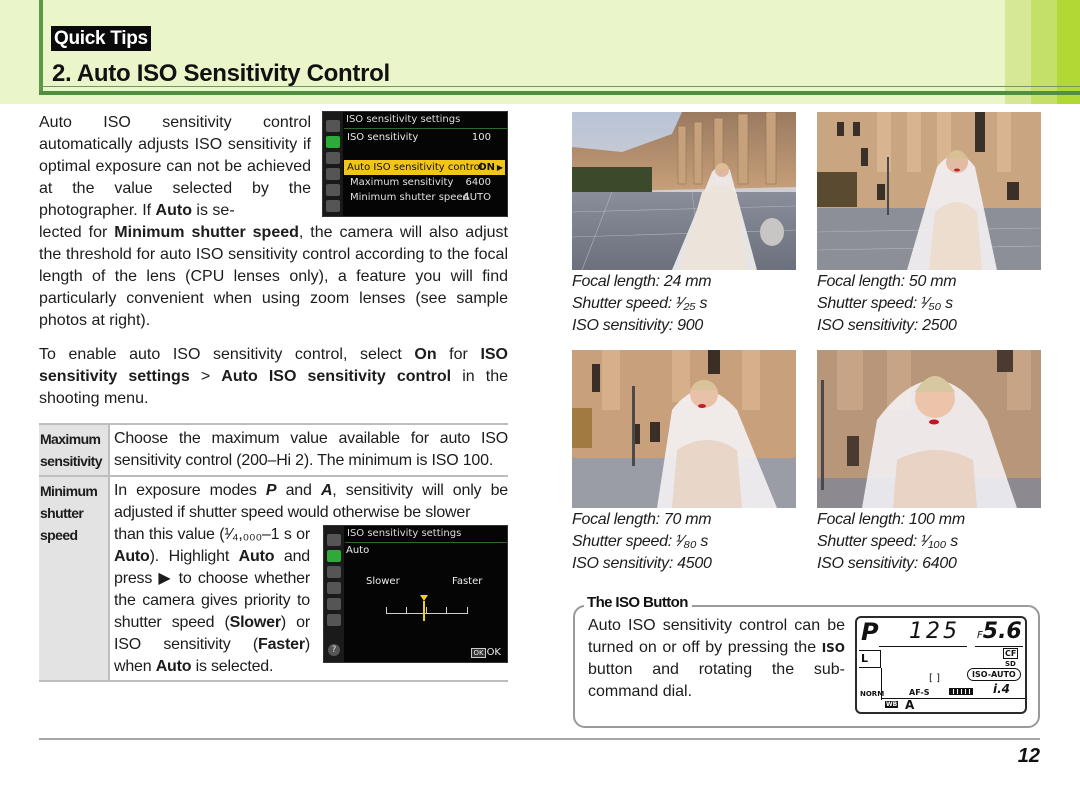 The height and width of the screenshot is (785, 1080). Describe the element at coordinates (41, 47) in the screenshot. I see `header-rule-vertical` at that location.